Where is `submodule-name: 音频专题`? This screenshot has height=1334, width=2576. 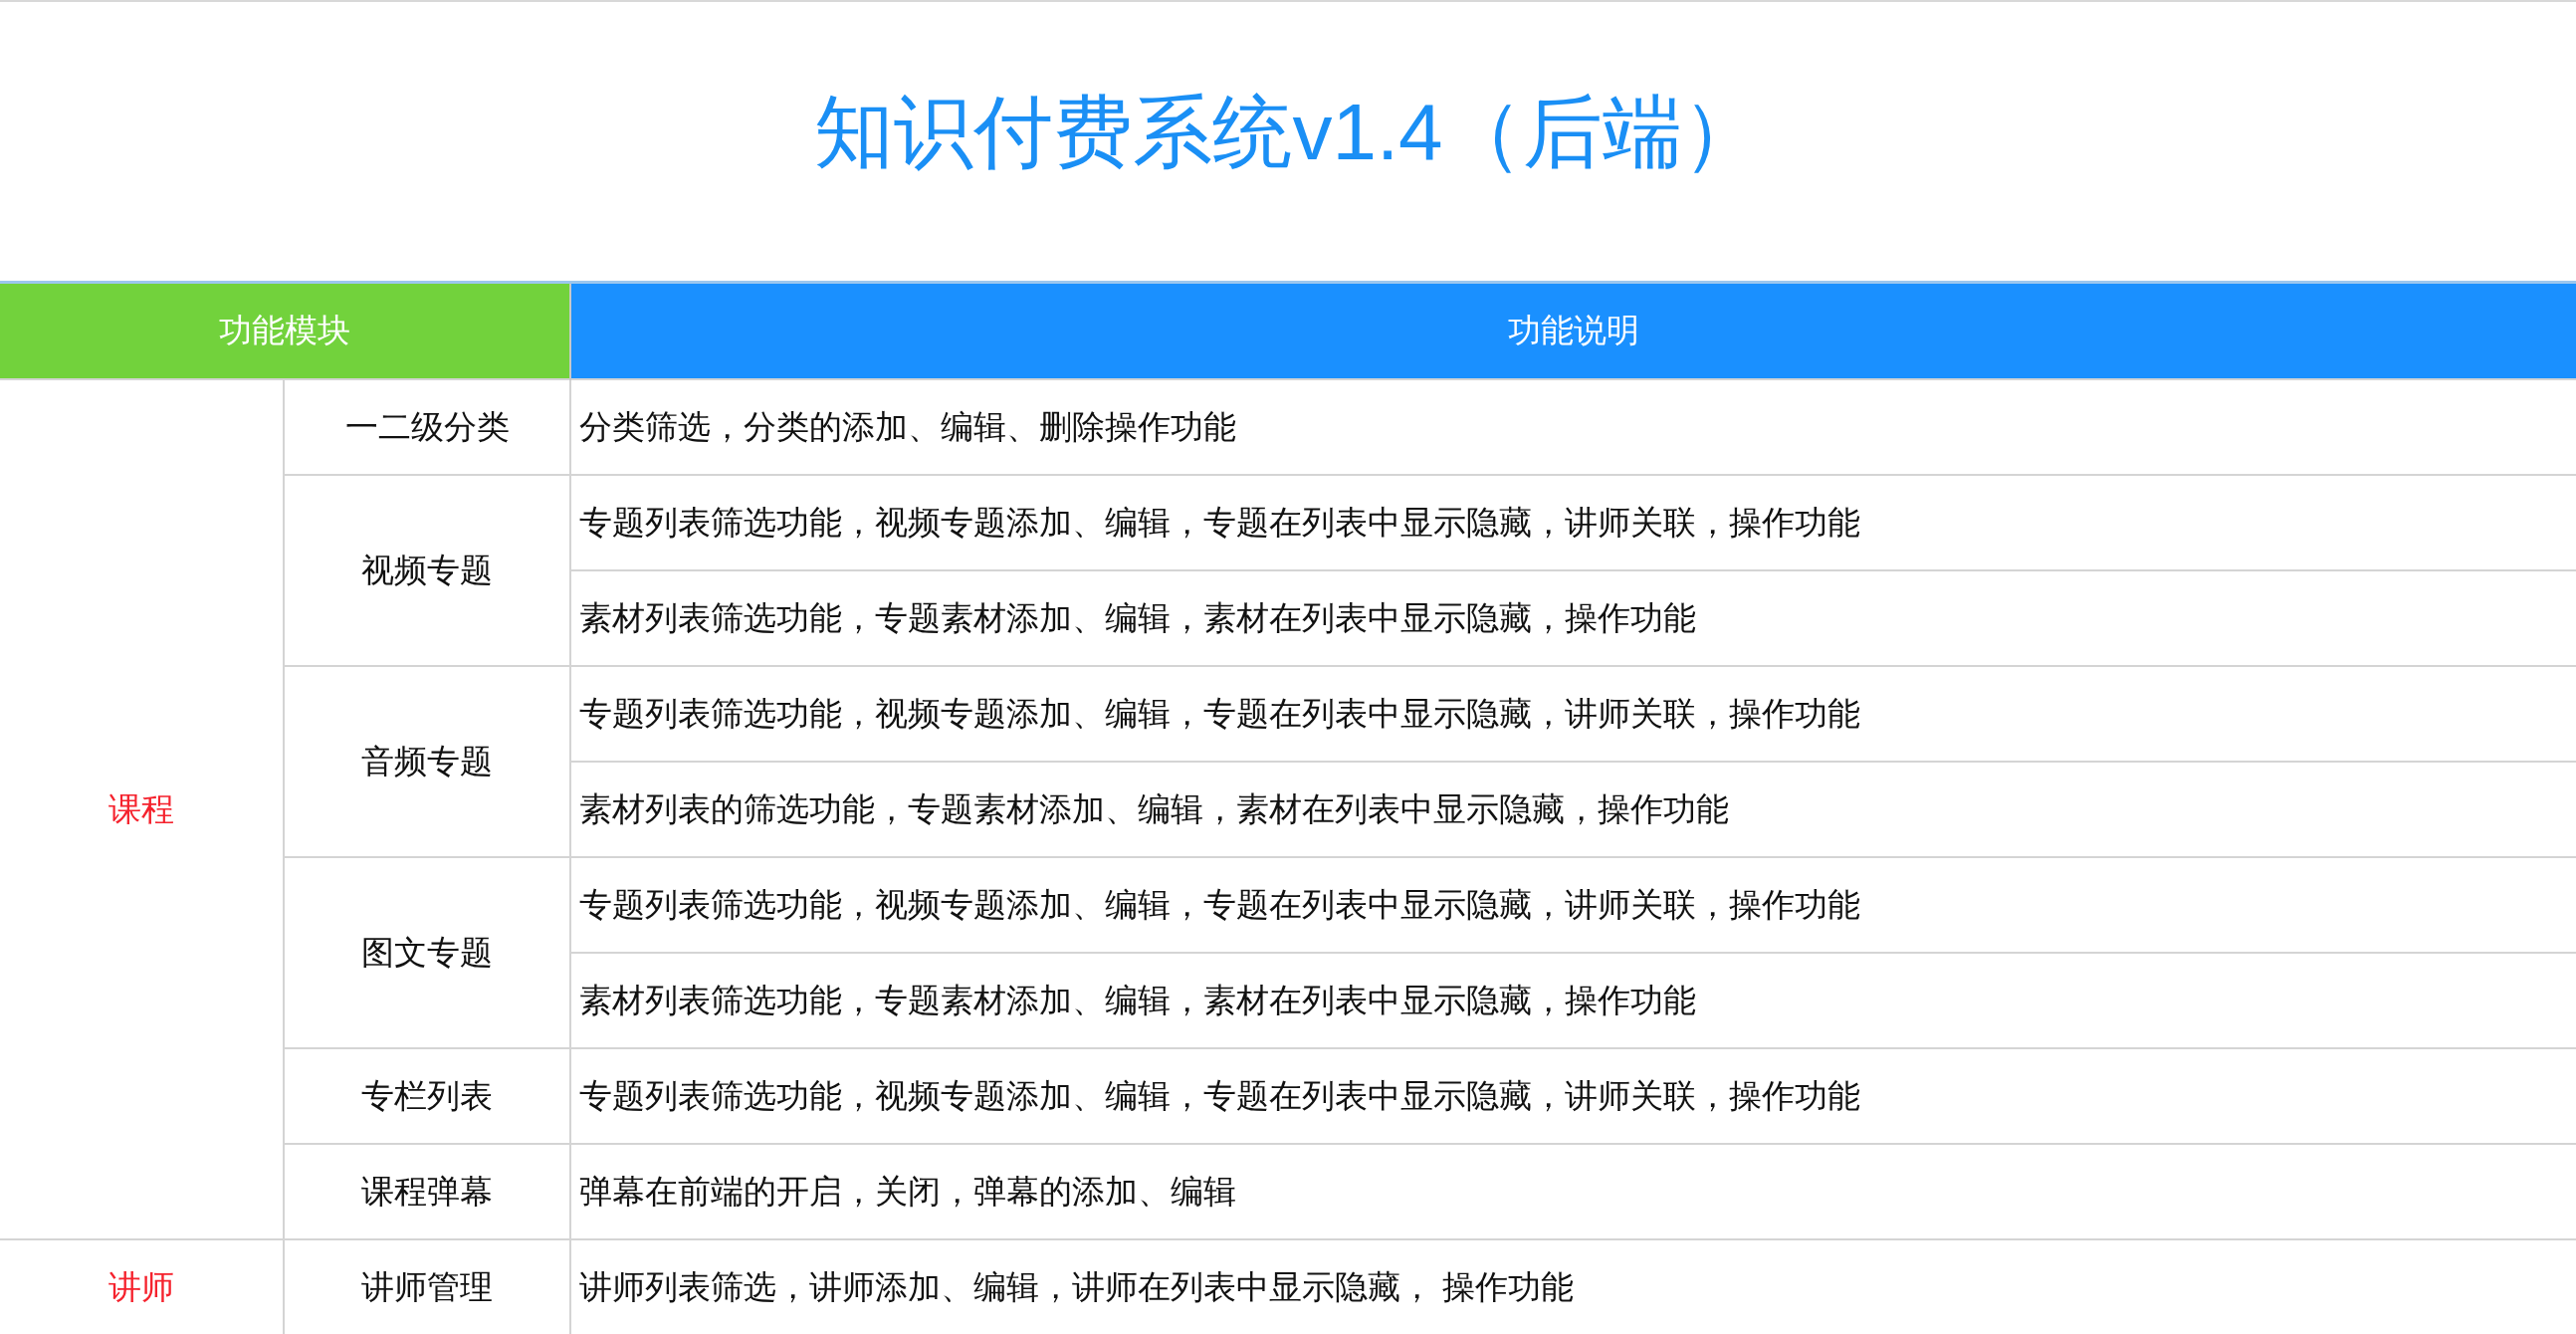
submodule-name: 音频专题 is located at coordinates (427, 760).